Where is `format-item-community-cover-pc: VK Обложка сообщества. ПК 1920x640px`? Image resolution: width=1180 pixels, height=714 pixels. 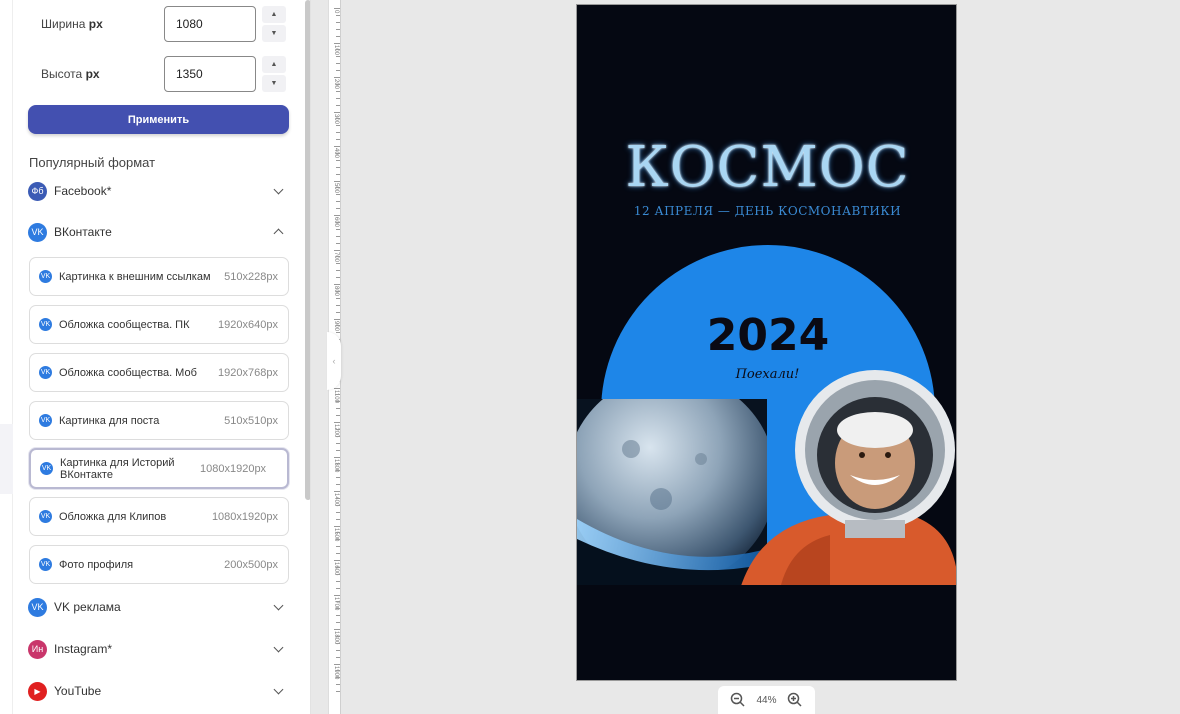
format-item-community-cover-pc: VK Обложка сообщества. ПК 1920x640px is located at coordinates (159, 324).